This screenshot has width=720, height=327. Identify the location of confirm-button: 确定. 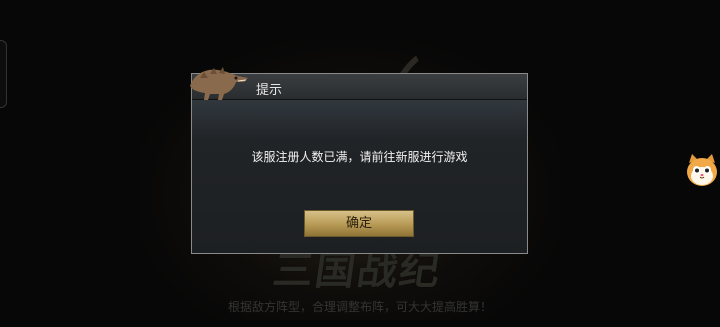
(359, 223).